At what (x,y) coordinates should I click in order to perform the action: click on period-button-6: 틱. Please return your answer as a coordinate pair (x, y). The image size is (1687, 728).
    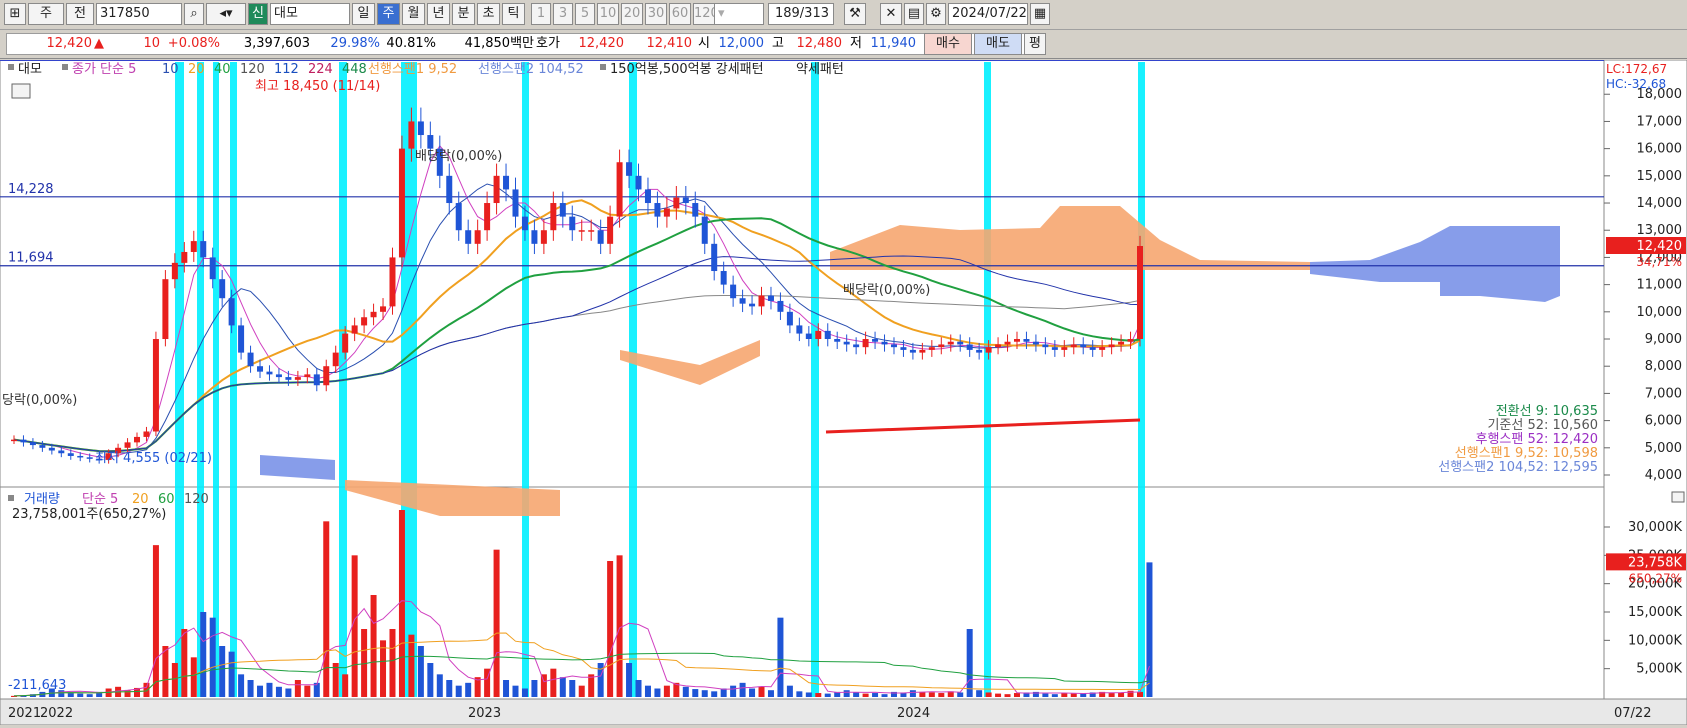
    Looking at the image, I should click on (513, 14).